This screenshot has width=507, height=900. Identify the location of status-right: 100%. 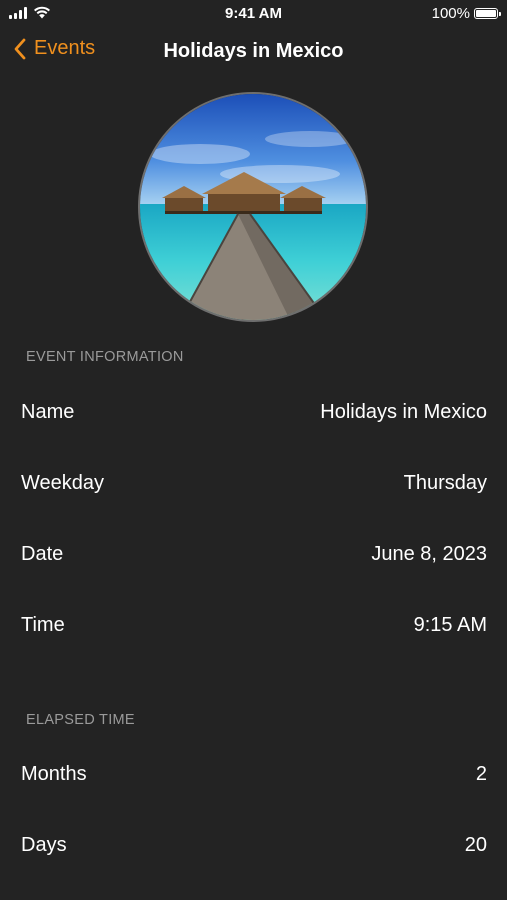
(466, 13).